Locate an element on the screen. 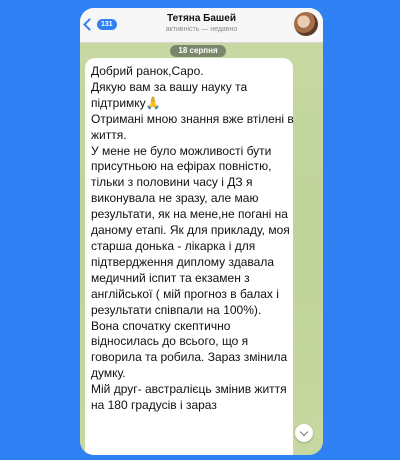 The height and width of the screenshot is (460, 400). avatar is located at coordinates (306, 24).